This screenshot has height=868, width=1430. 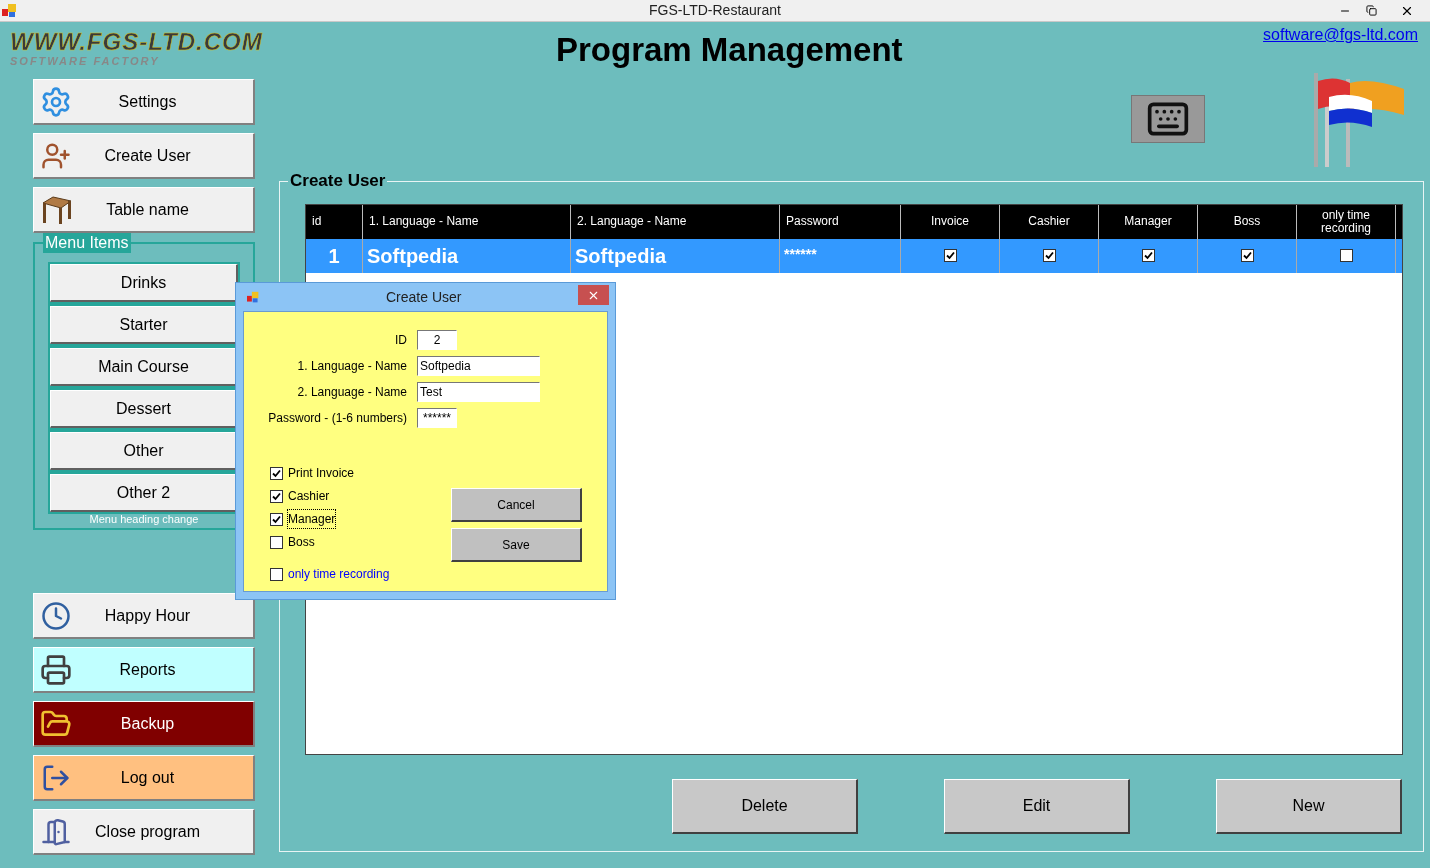 I want to click on printer-icon, so click(x=56, y=669).